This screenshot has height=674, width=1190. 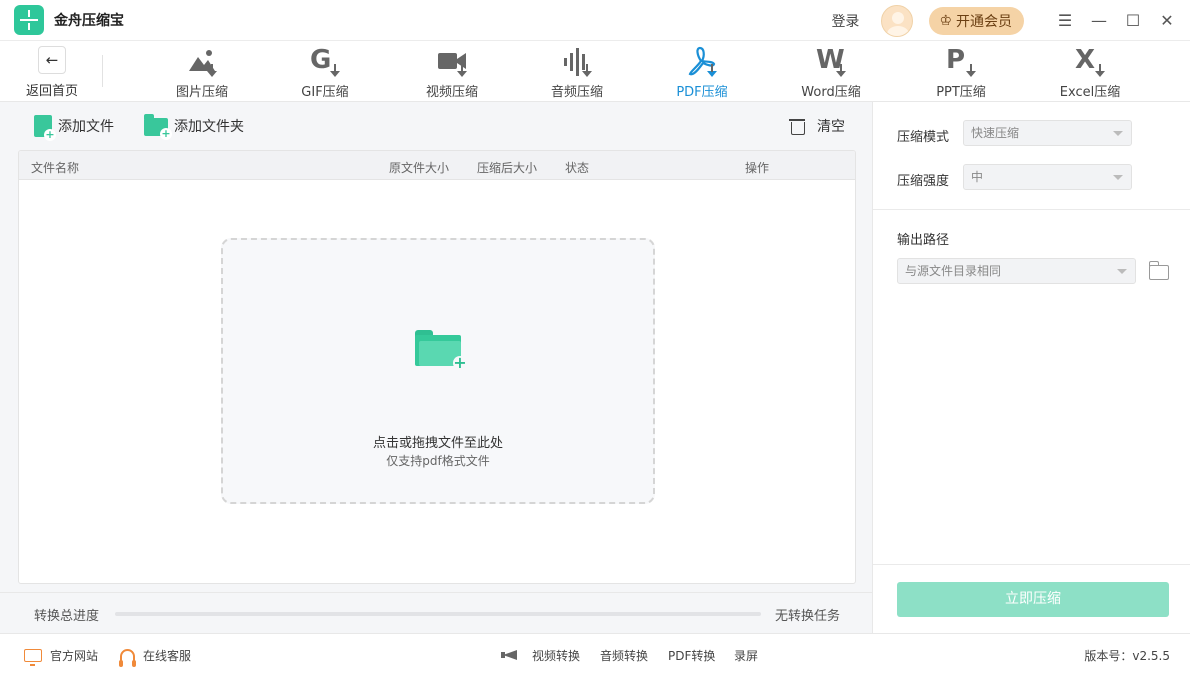 What do you see at coordinates (577, 168) in the screenshot?
I see `col-status: 状态` at bounding box center [577, 168].